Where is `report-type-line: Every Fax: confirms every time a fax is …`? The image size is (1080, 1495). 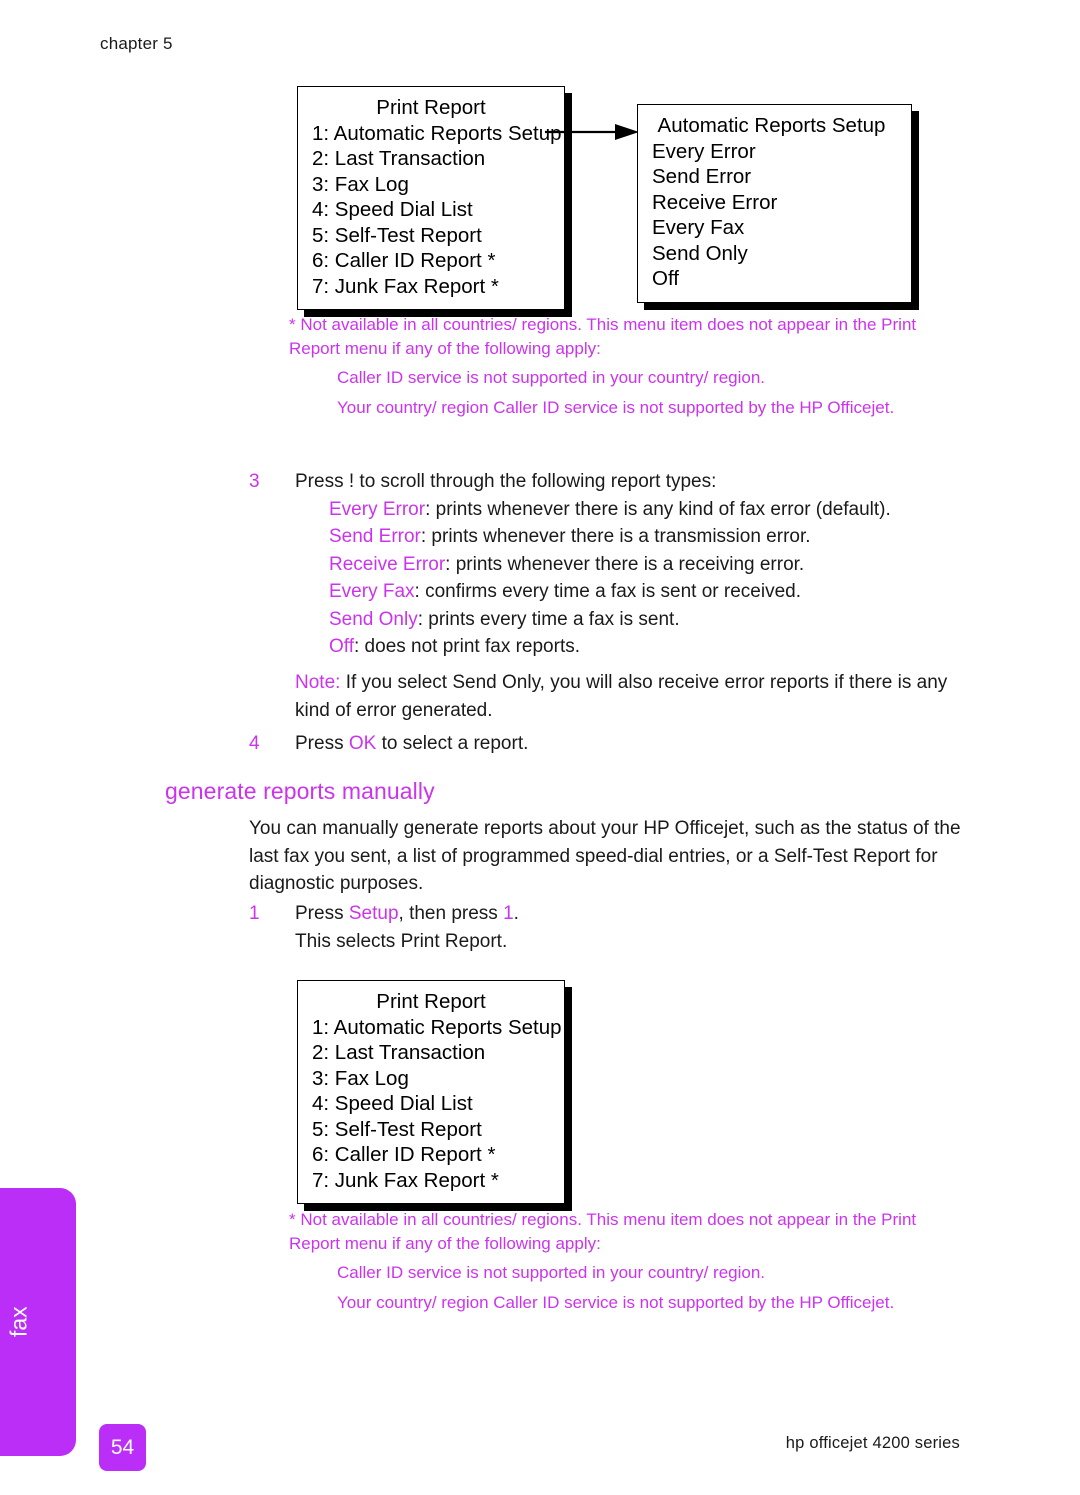
report-type-line: Every Fax: confirms every time a fax is … is located at coordinates (649, 592).